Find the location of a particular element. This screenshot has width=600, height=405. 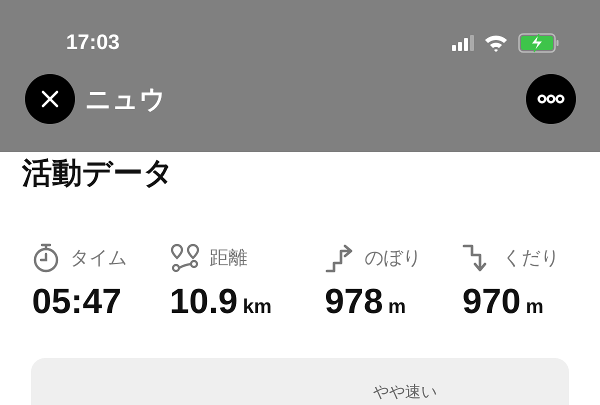

close-button is located at coordinates (50, 99).